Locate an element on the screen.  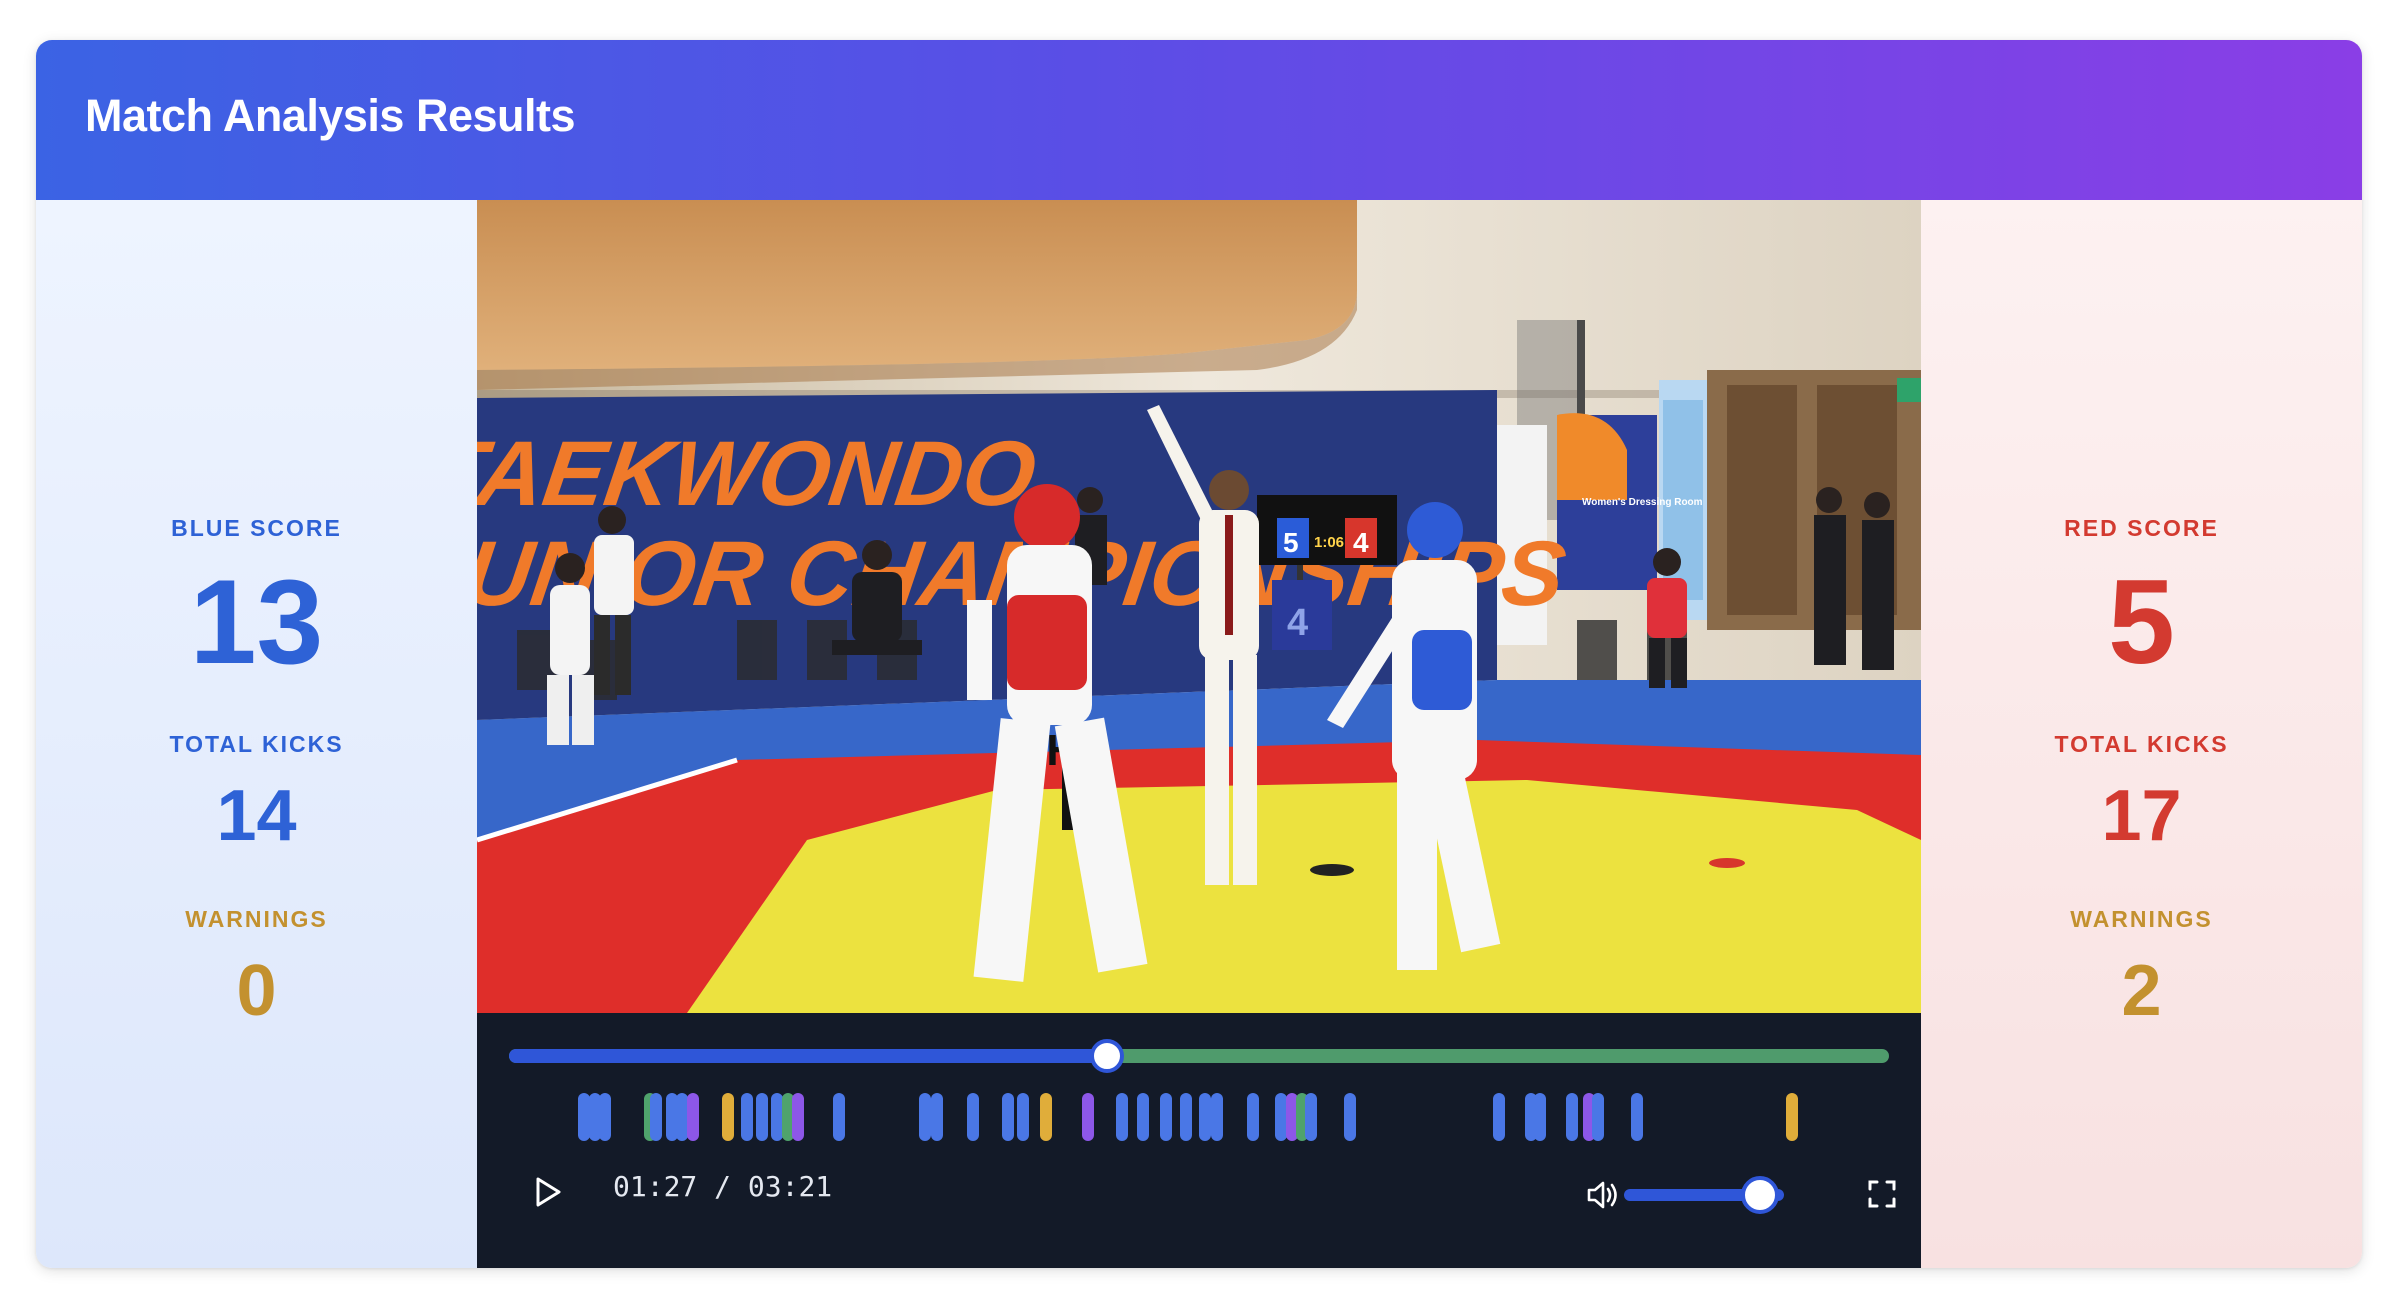
fullscreen-button is located at coordinates (1882, 1194).